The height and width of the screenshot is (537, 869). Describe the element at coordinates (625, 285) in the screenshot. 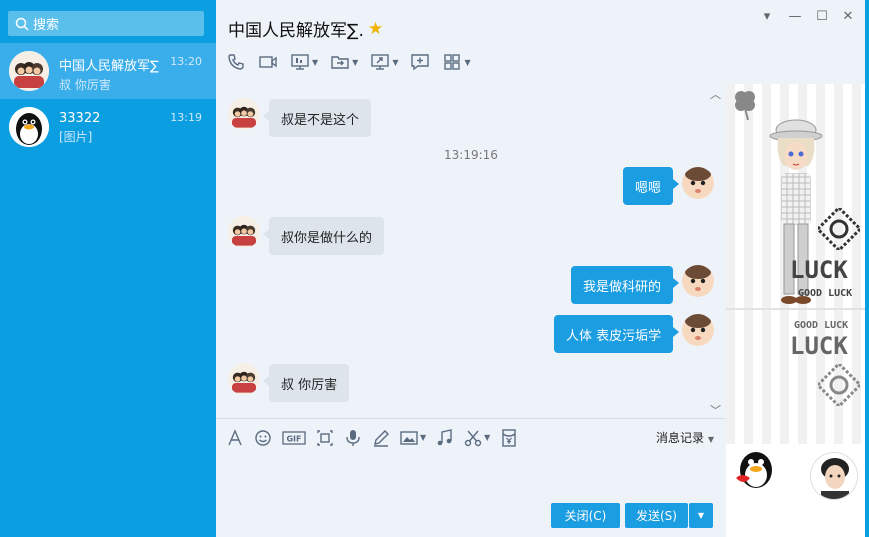

I see `message-bubble: 我是做科研的` at that location.